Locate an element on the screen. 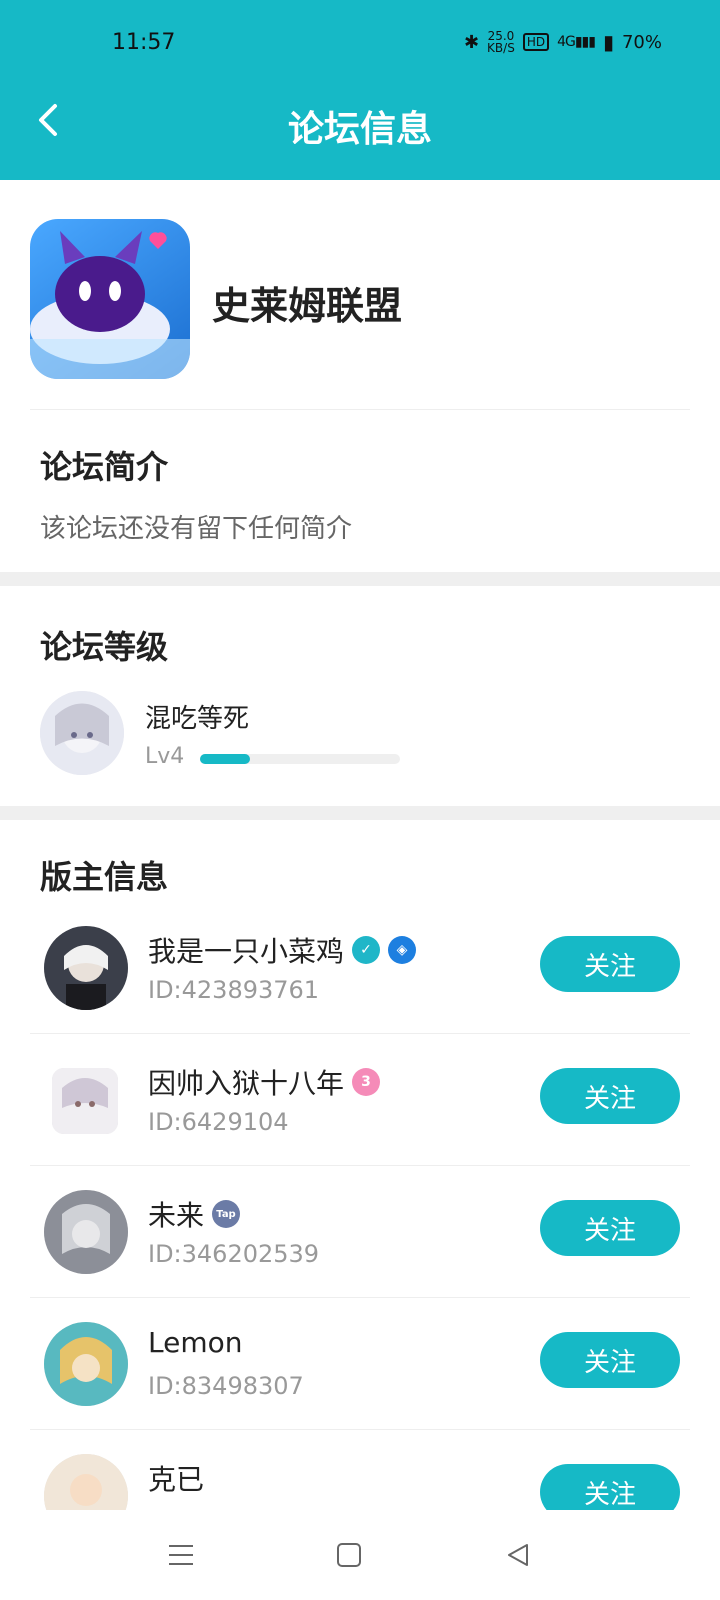 This screenshot has height=1600, width=720. list-item: 因帅入狱十八年 3 ID:6429104 关注 is located at coordinates (360, 1099).